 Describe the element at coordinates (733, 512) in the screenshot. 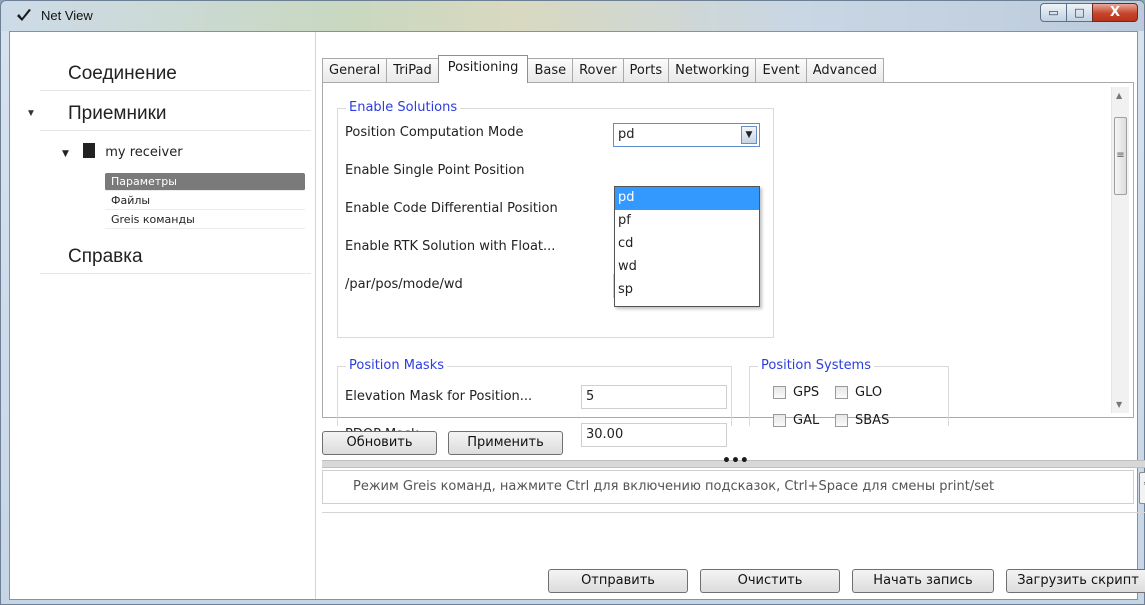

I see `output-divider` at that location.